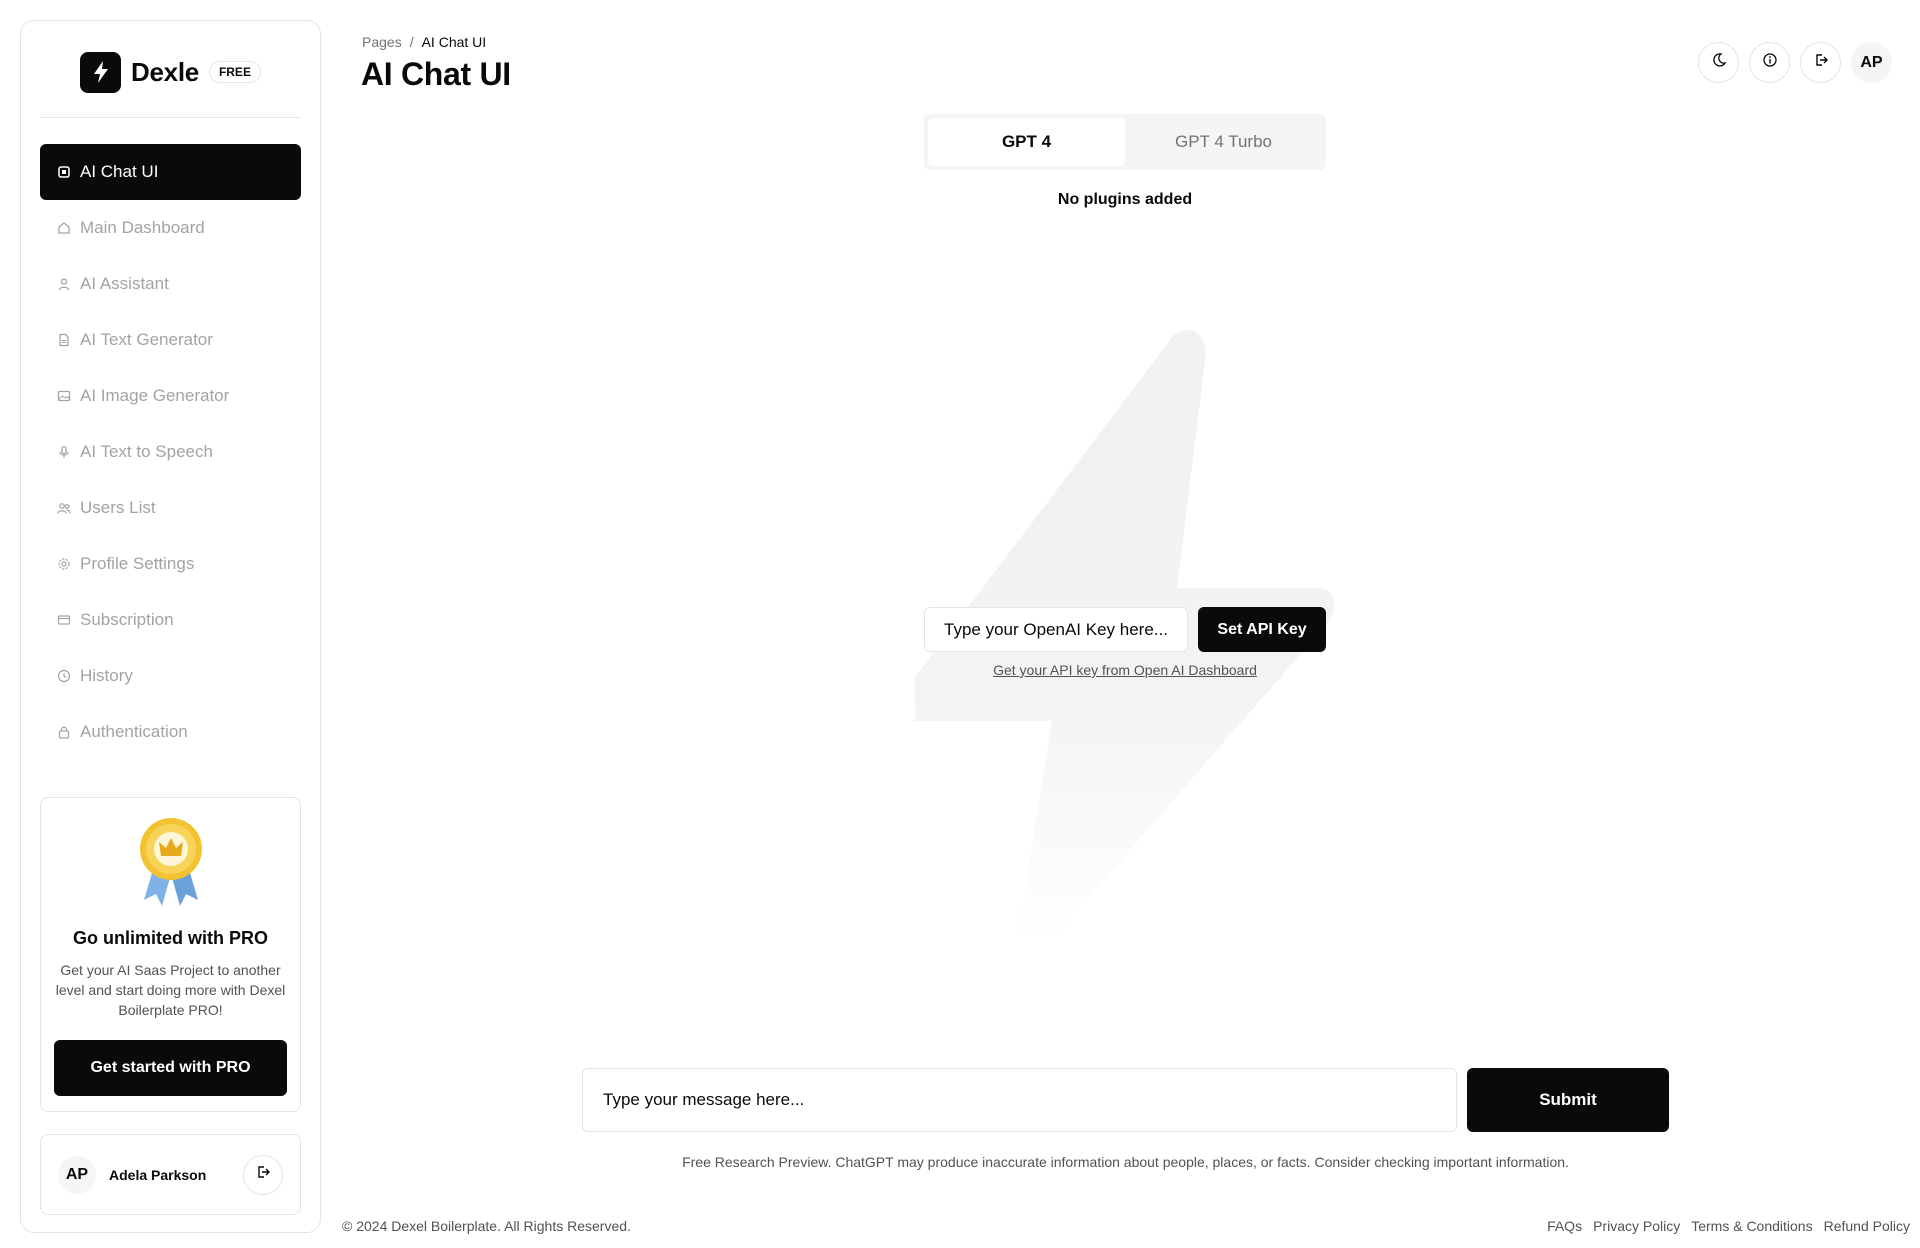 The width and height of the screenshot is (1920, 1248). I want to click on info-button, so click(1769, 62).